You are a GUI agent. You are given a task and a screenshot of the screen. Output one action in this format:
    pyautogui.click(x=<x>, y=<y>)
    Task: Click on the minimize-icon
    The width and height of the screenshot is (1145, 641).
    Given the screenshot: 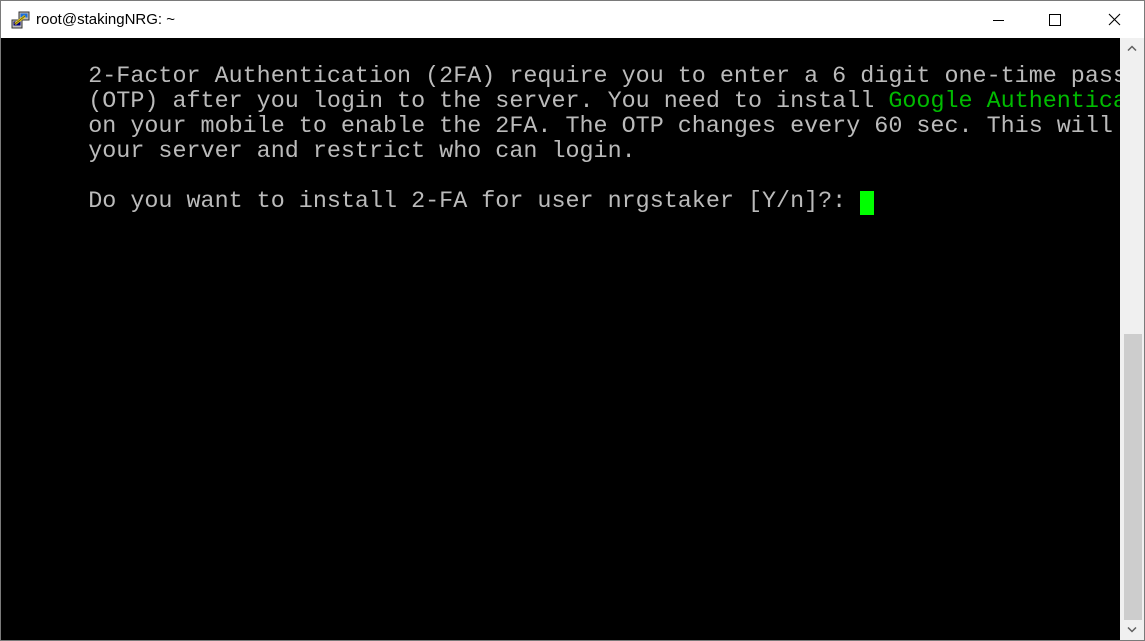 What is the action you would take?
    pyautogui.click(x=998, y=20)
    